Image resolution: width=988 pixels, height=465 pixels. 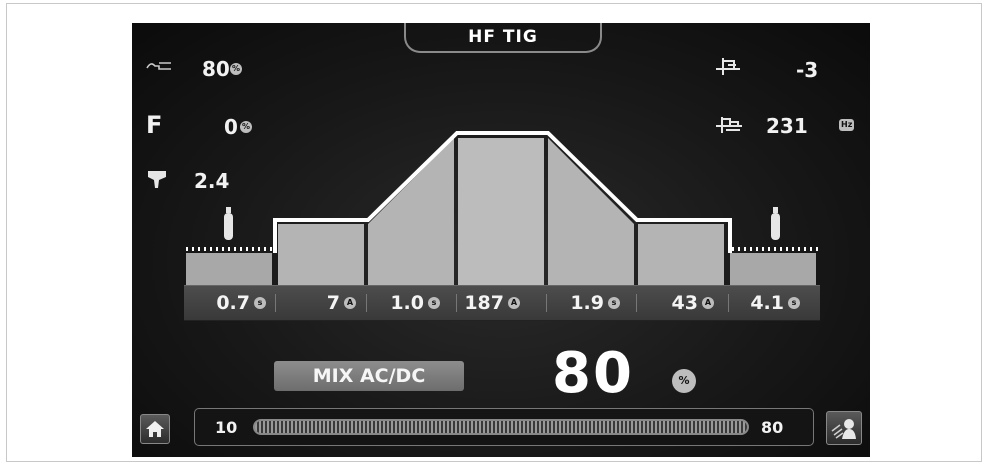 What do you see at coordinates (514, 303) in the screenshot?
I see `main-current-unit: A` at bounding box center [514, 303].